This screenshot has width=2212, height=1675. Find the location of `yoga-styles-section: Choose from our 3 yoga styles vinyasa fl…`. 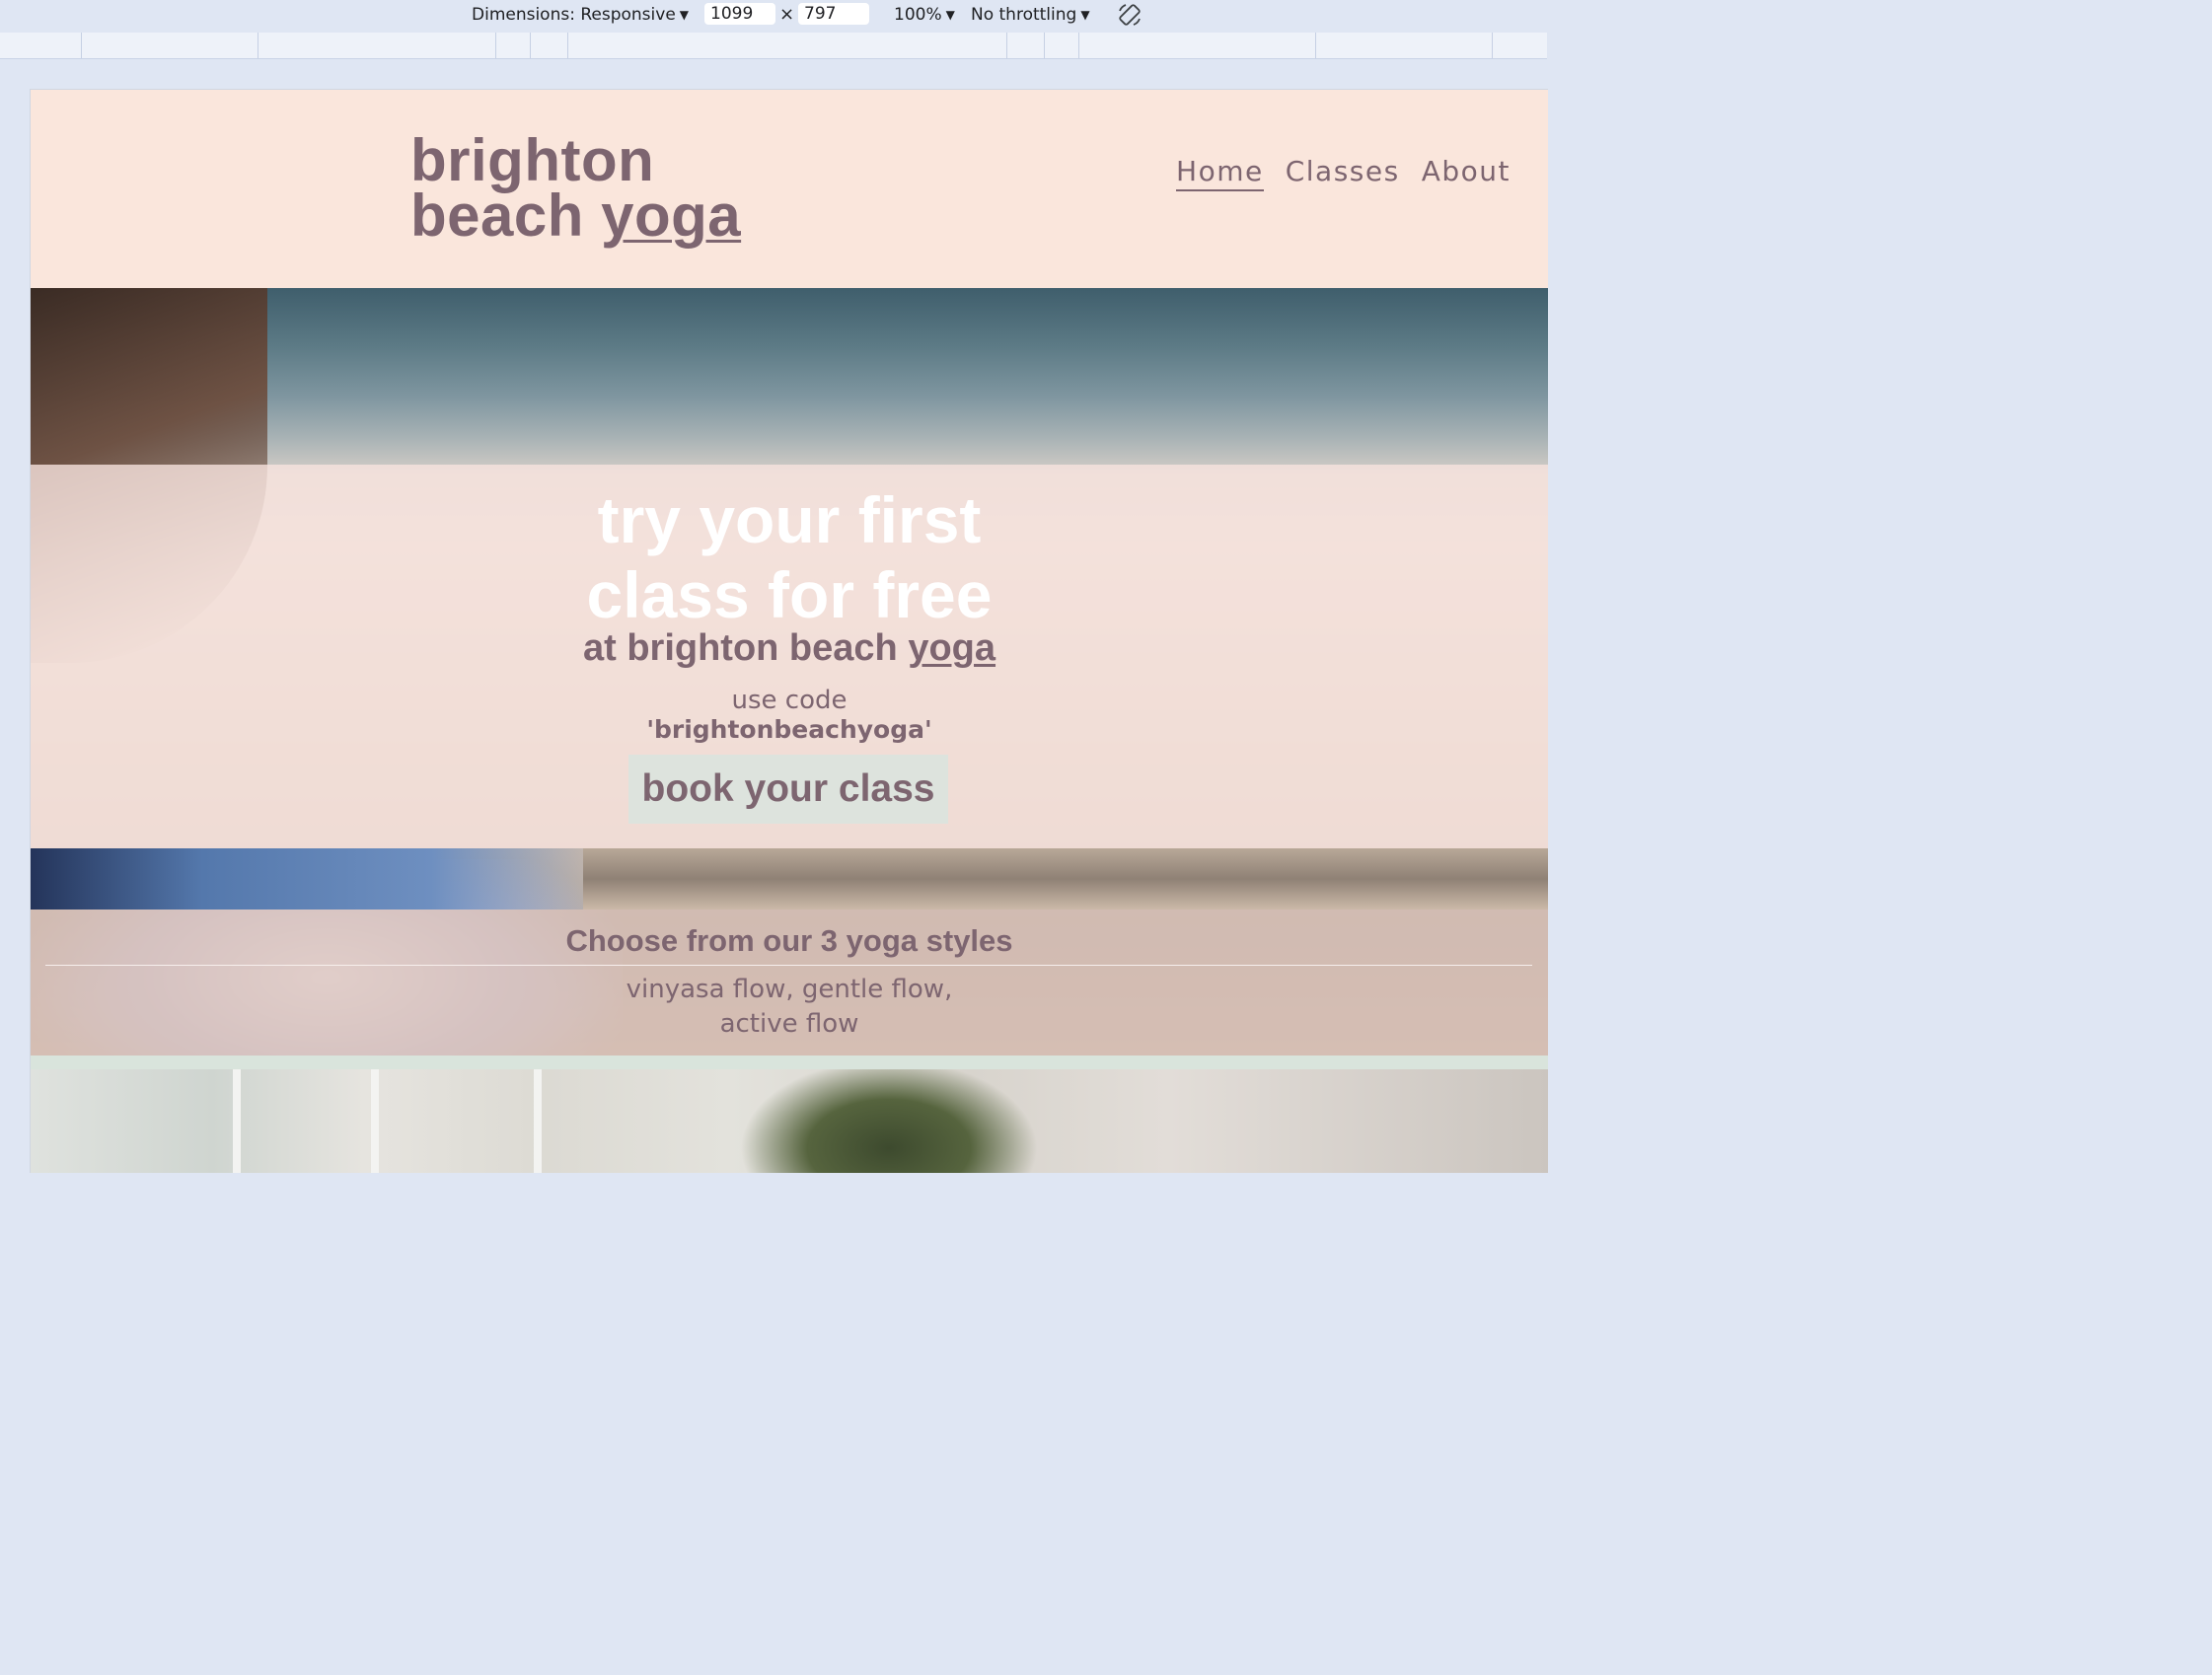

yoga-styles-section: Choose from our 3 yoga styles vinyasa fl… is located at coordinates (789, 983).